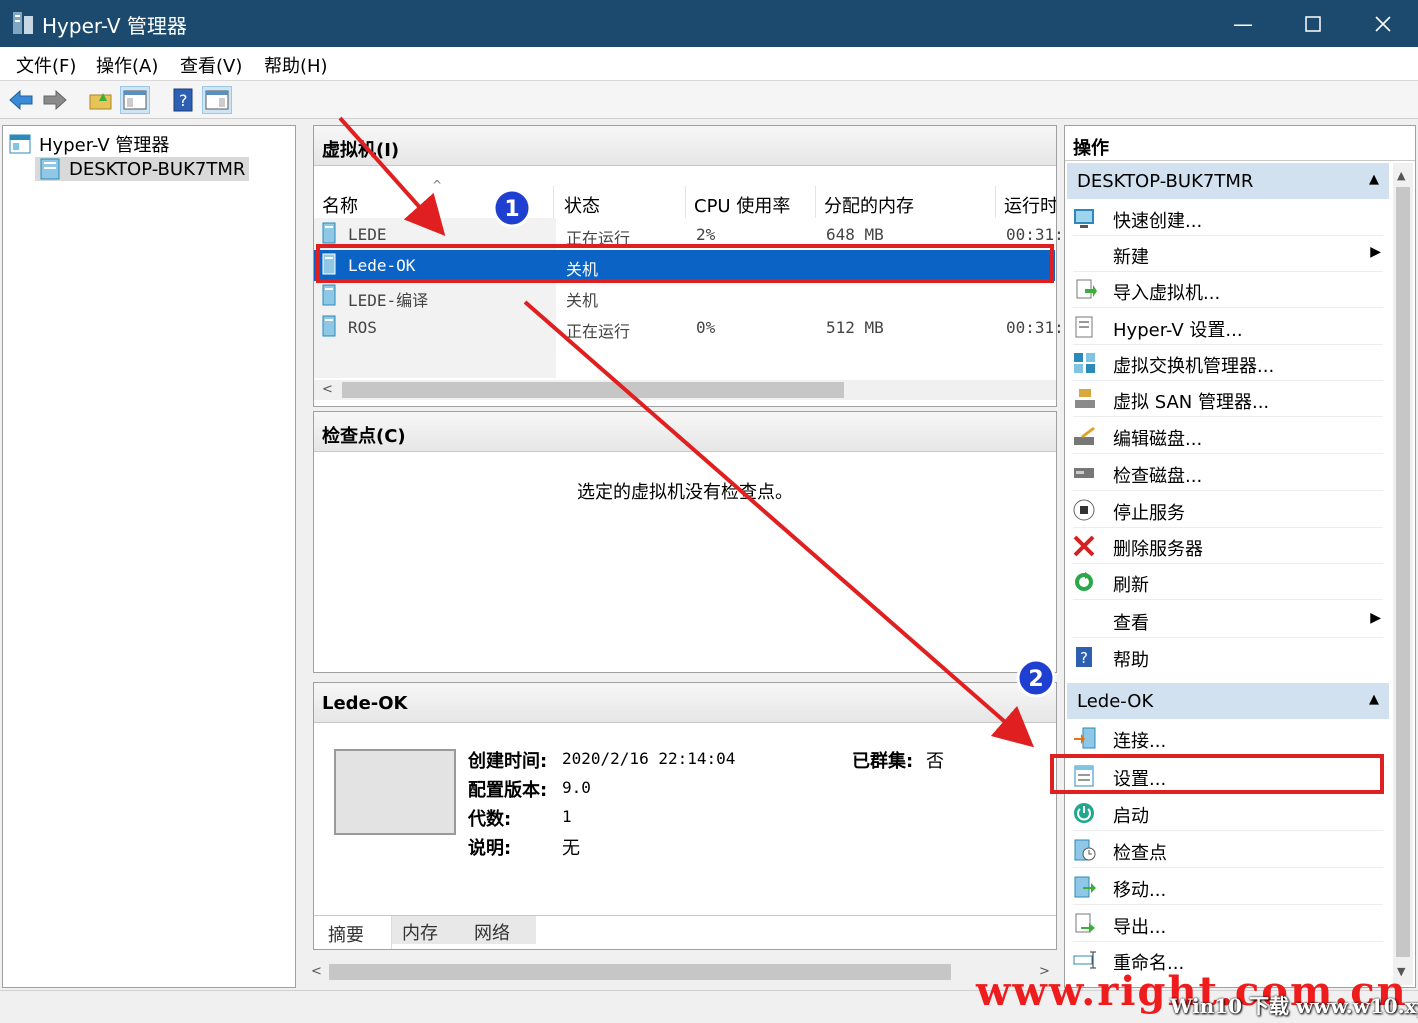 The height and width of the screenshot is (1023, 1418). What do you see at coordinates (490, 848) in the screenshot?
I see `notes-label: 说明:` at bounding box center [490, 848].